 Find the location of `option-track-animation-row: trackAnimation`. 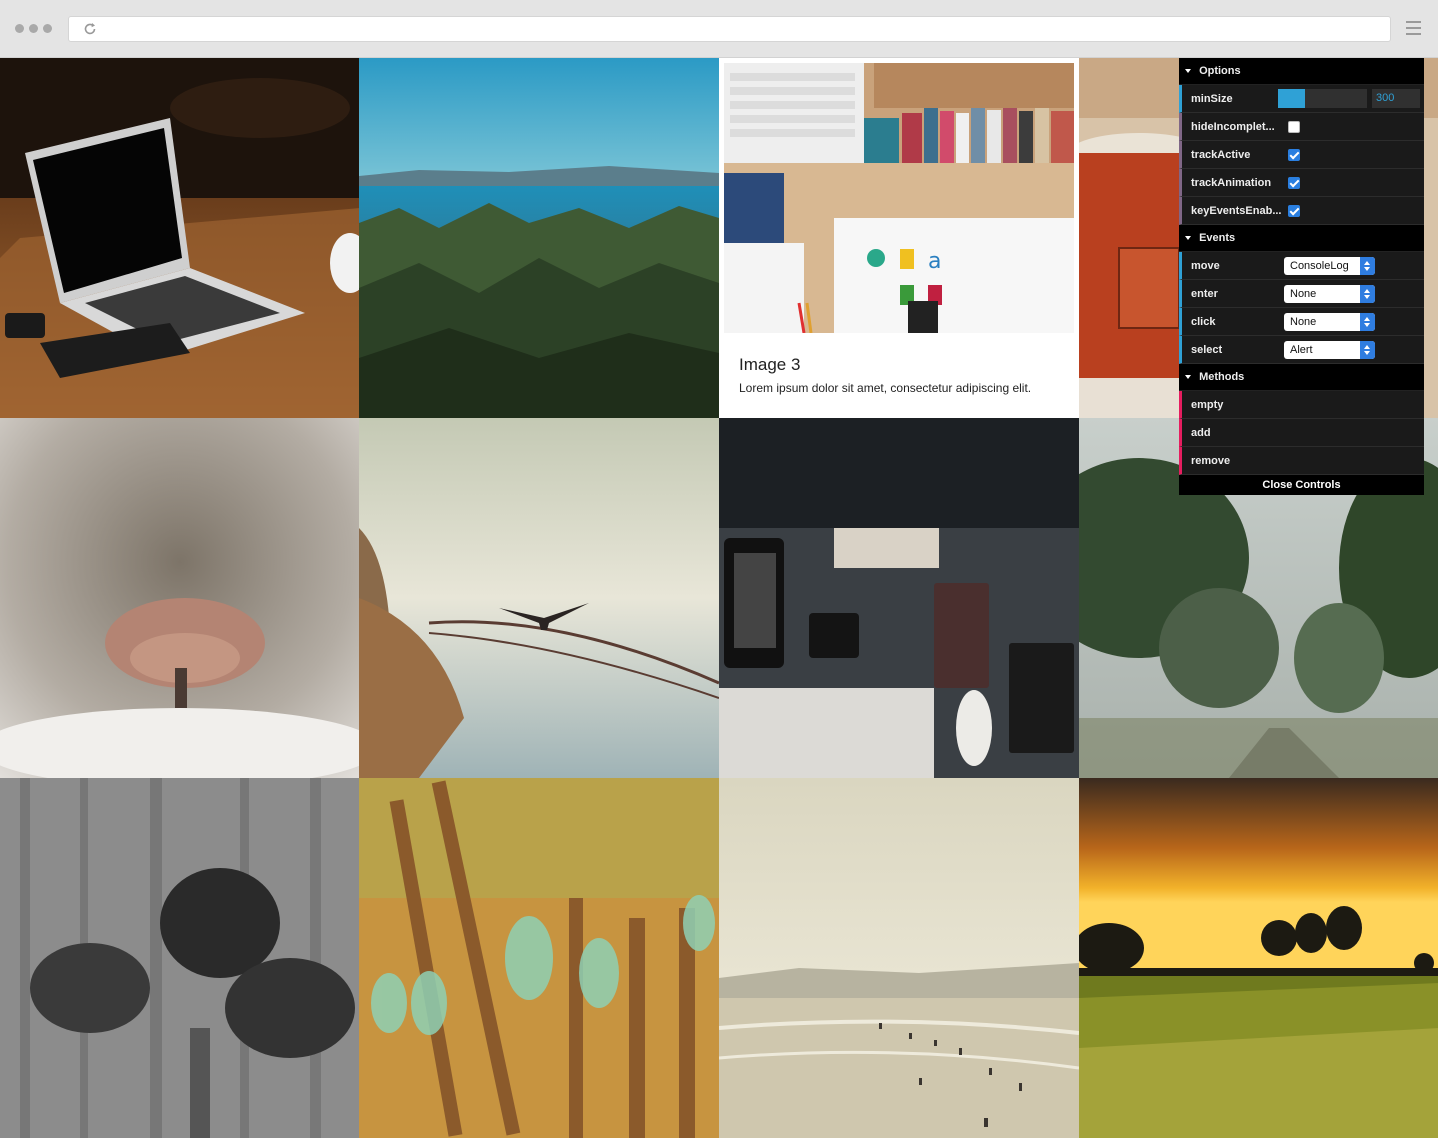

option-track-animation-row: trackAnimation is located at coordinates (1301, 183).